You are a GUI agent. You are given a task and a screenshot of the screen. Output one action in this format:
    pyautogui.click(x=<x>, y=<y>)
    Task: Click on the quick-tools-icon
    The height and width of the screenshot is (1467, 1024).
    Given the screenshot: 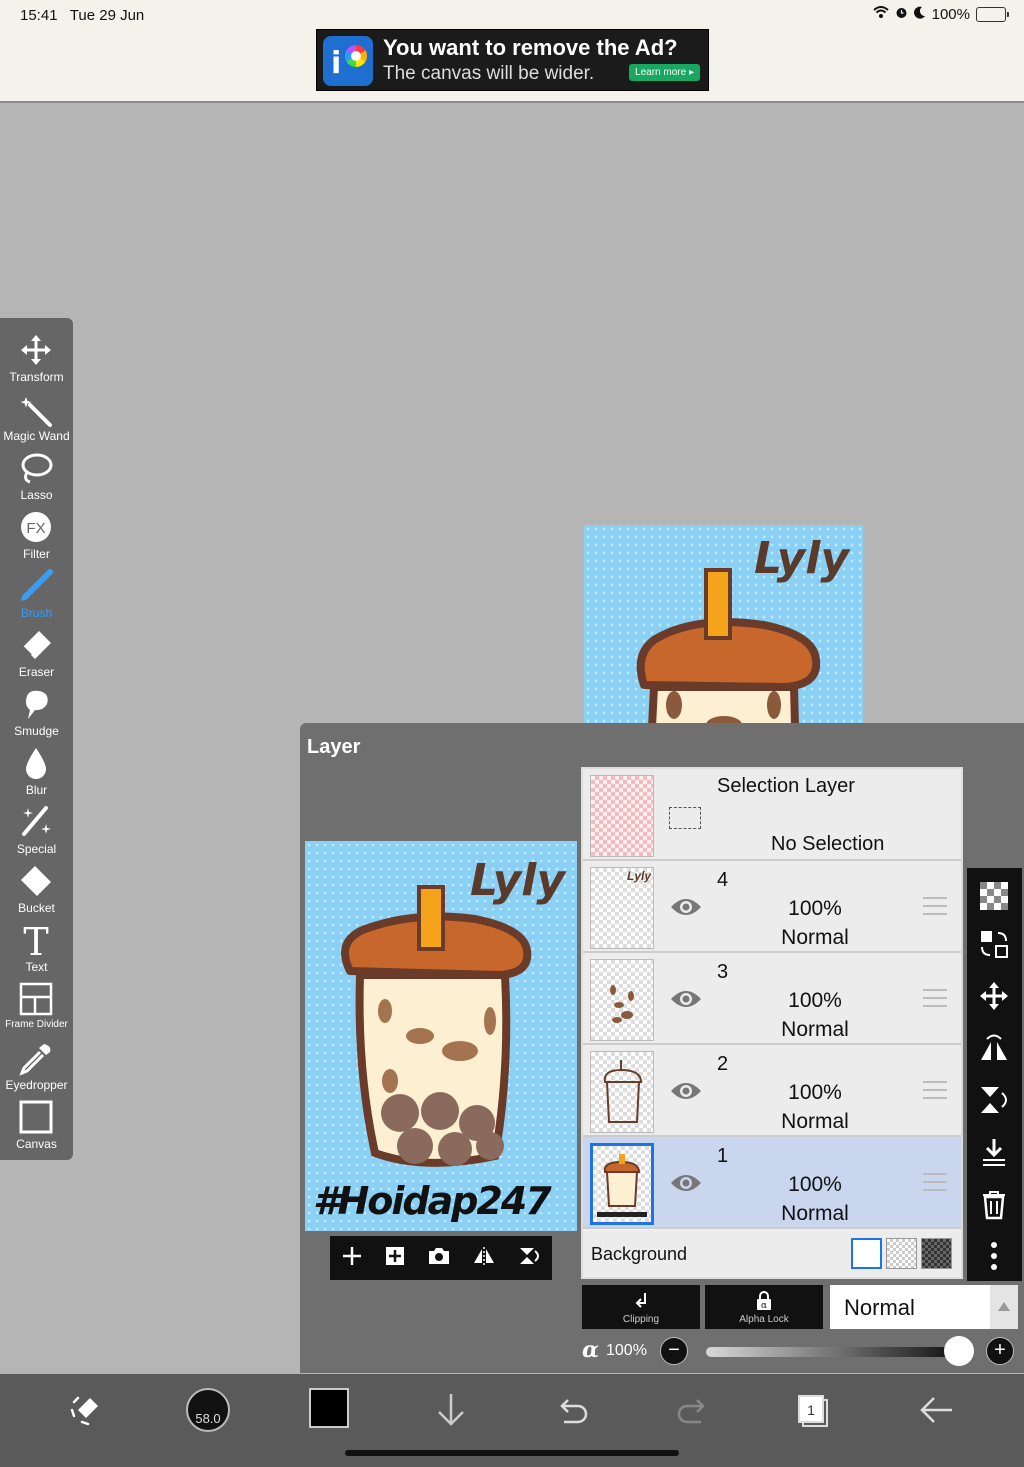 What is the action you would take?
    pyautogui.click(x=86, y=1410)
    